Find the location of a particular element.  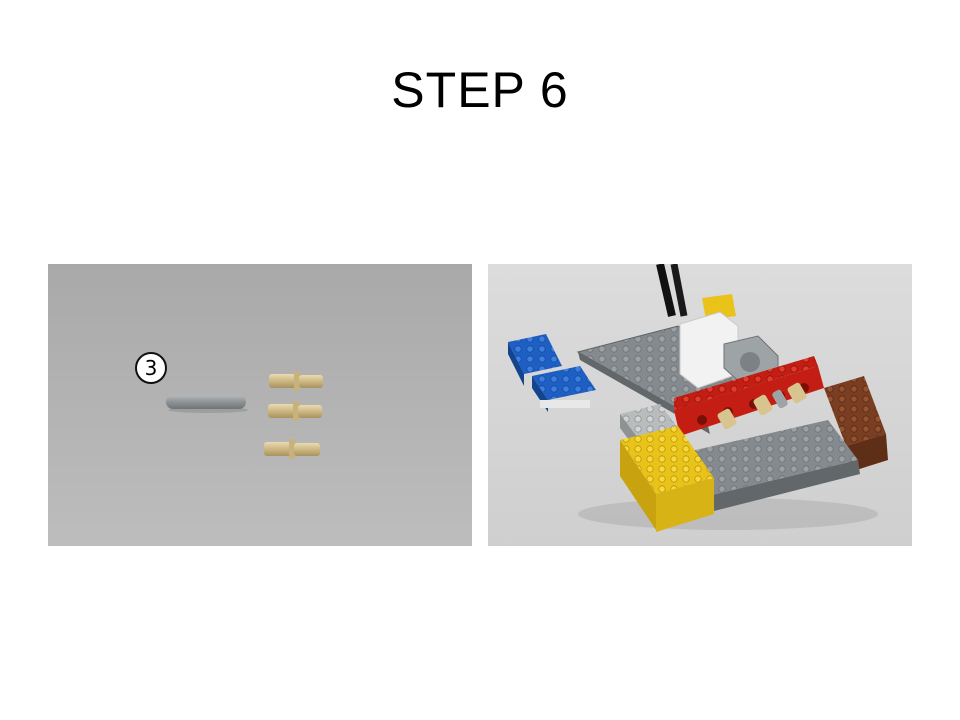

quantity-badge: 3 is located at coordinates (151, 368).